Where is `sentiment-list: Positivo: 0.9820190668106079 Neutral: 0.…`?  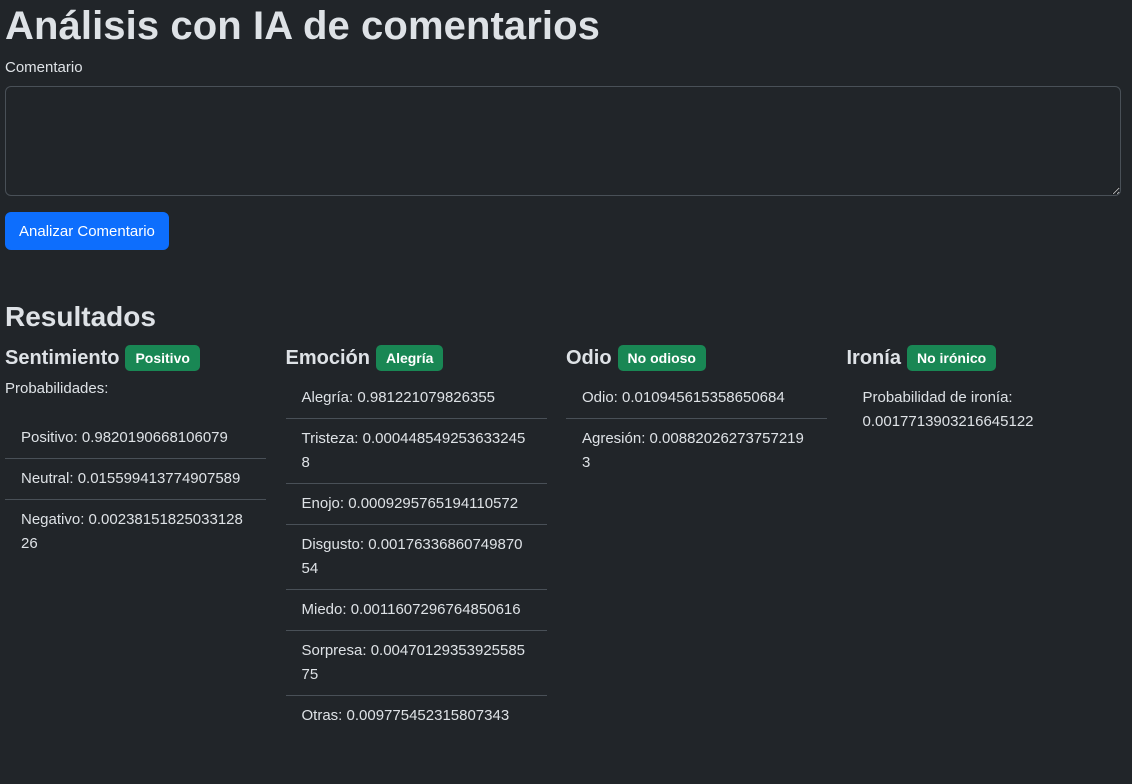
sentiment-list: Positivo: 0.9820190668106079 Neutral: 0.… is located at coordinates (135, 491).